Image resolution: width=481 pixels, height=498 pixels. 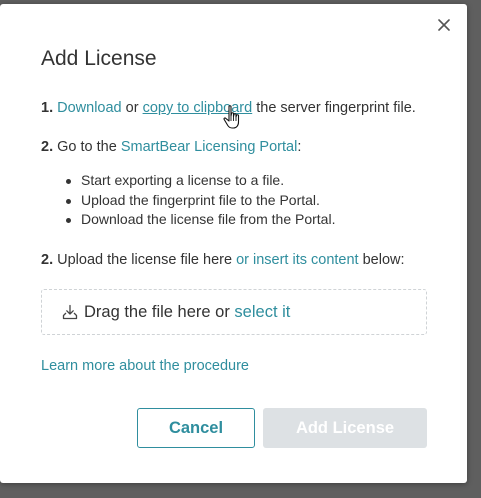 What do you see at coordinates (334, 108) in the screenshot?
I see `step-1-suffix: the server fingerprint file.` at bounding box center [334, 108].